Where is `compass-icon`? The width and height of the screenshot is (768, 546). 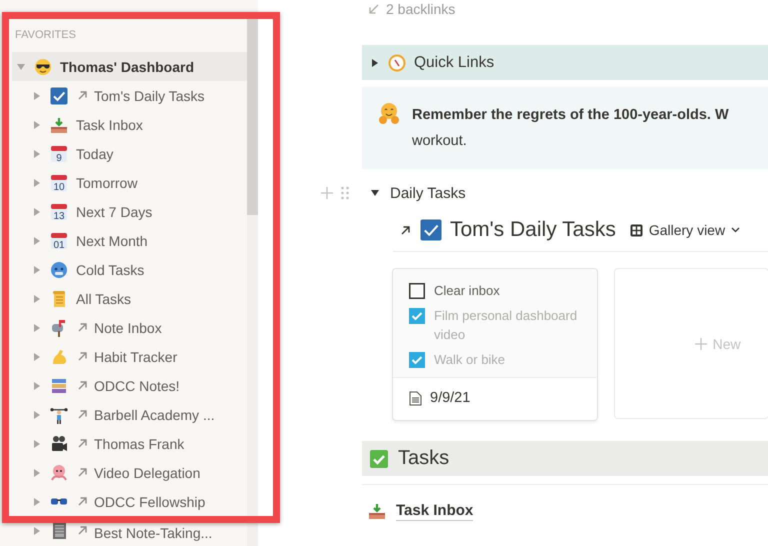 compass-icon is located at coordinates (397, 63).